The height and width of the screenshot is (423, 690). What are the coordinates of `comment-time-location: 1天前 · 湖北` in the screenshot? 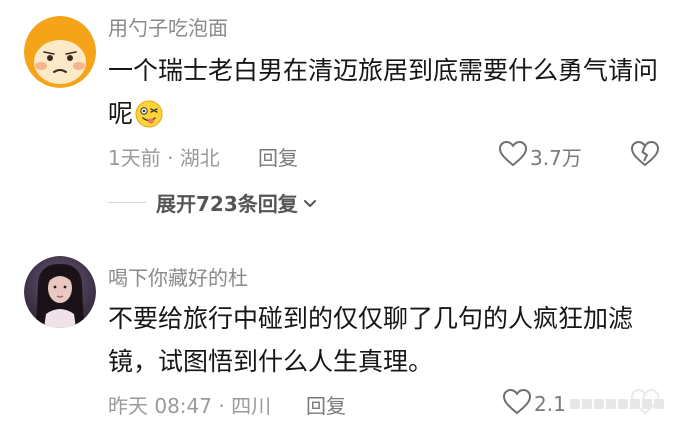 It's located at (164, 158).